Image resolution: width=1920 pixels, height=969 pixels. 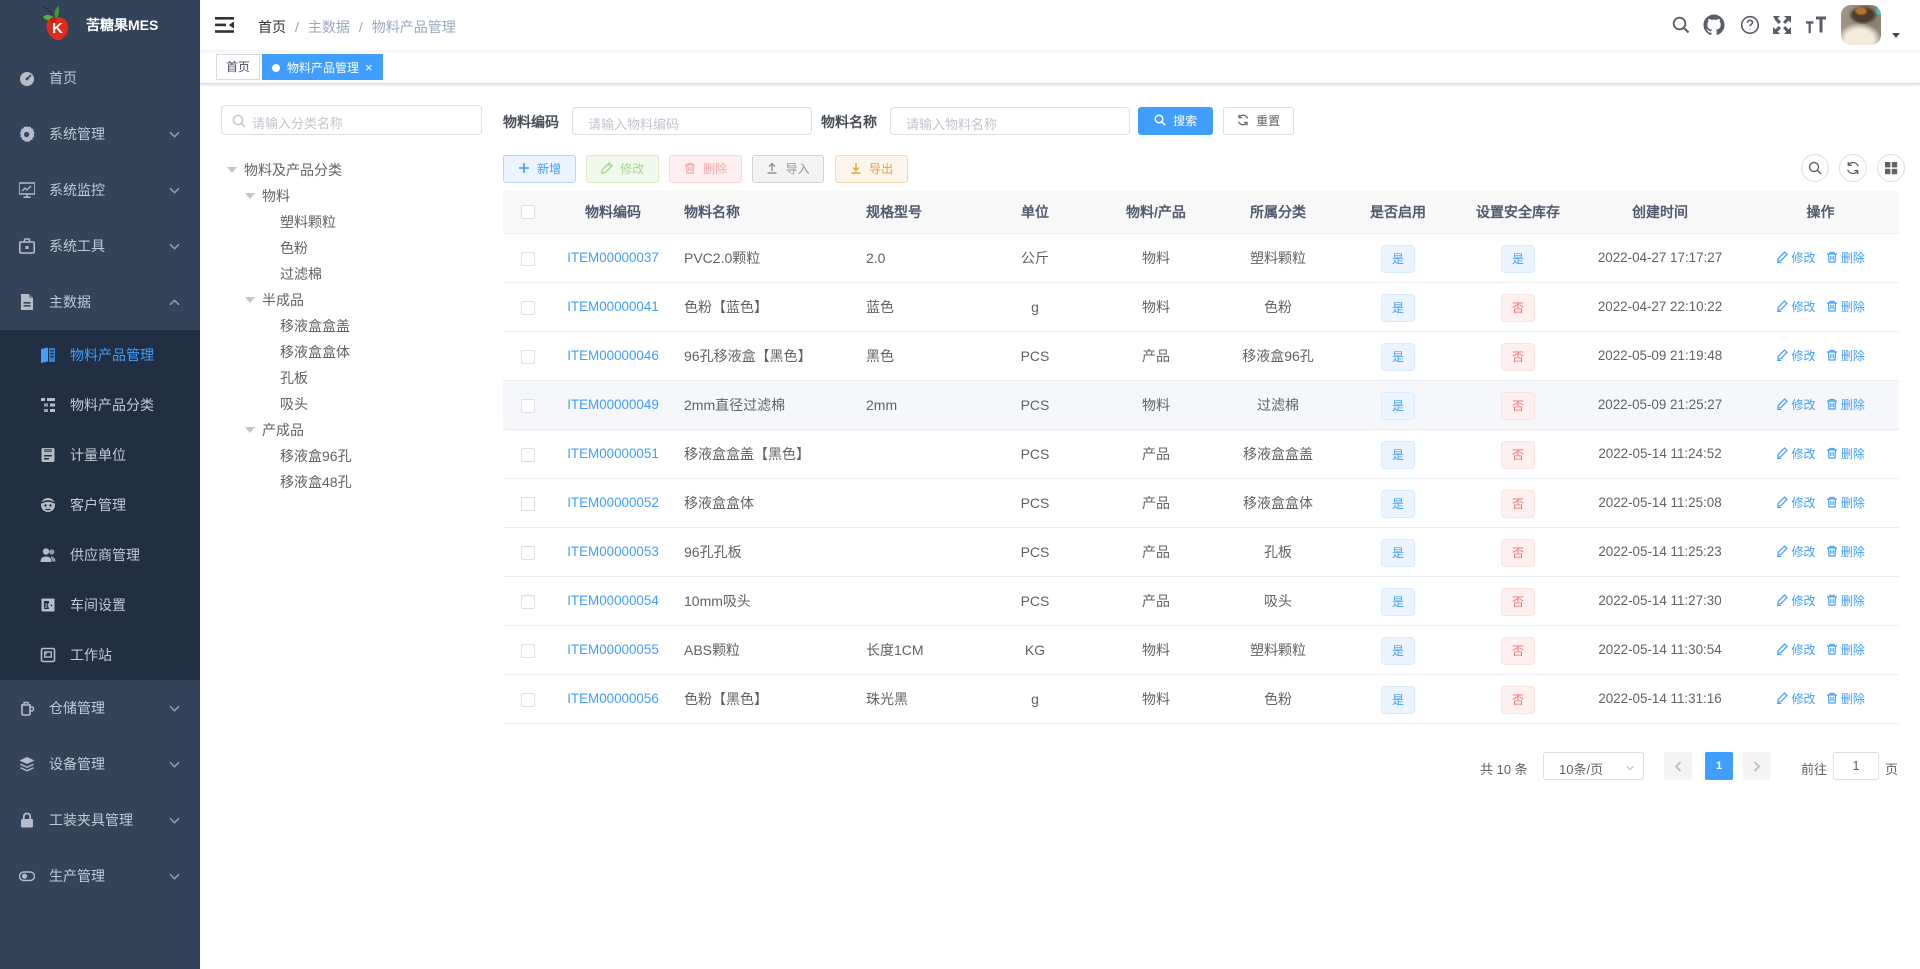 What do you see at coordinates (57, 28) in the screenshot?
I see `svg-text: K` at bounding box center [57, 28].